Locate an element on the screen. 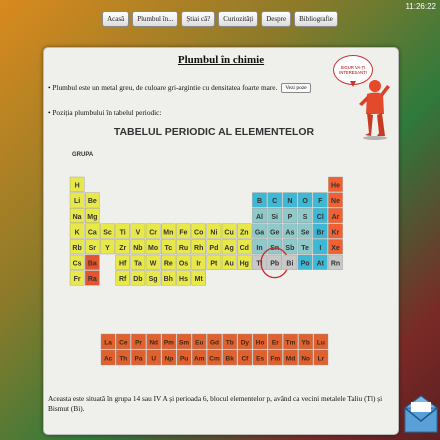 This screenshot has height=440, width=440. element-symbol: No is located at coordinates (305, 359).